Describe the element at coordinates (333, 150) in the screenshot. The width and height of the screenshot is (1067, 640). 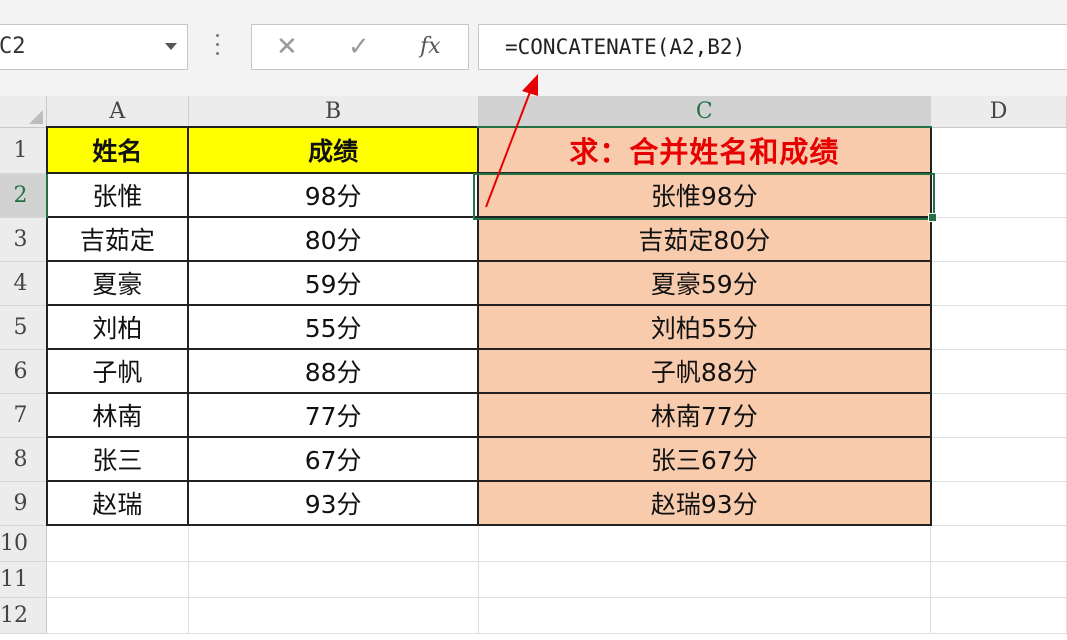
I see `cell-b1: 成绩` at that location.